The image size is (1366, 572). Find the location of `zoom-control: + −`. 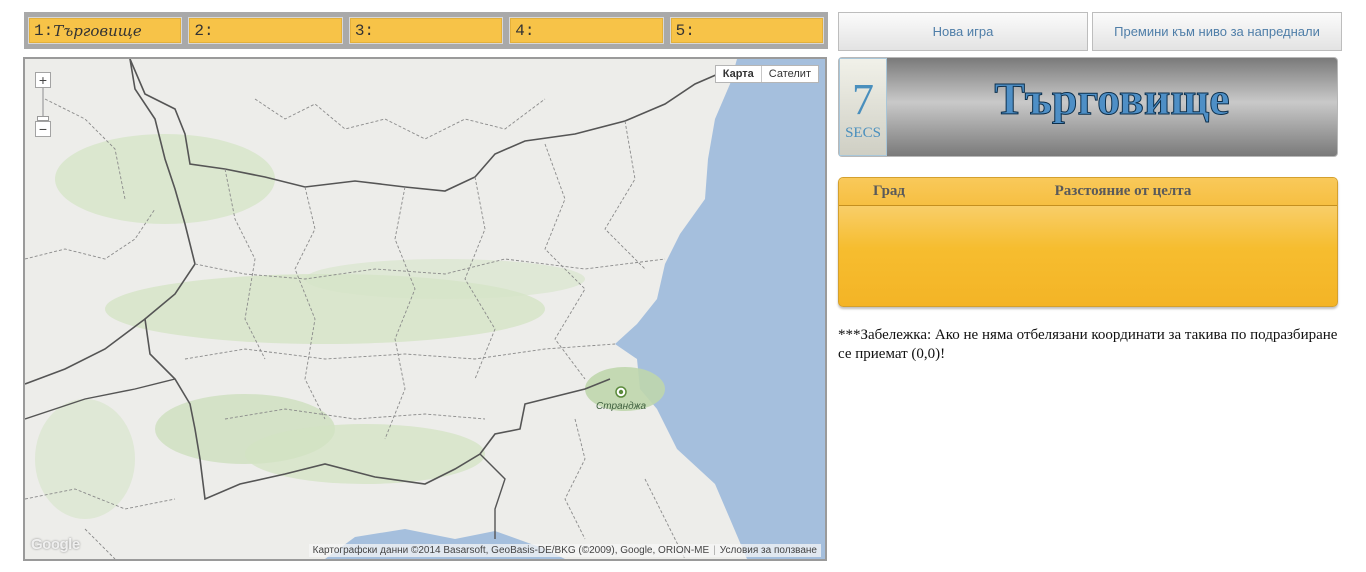

zoom-control: + − is located at coordinates (44, 104).